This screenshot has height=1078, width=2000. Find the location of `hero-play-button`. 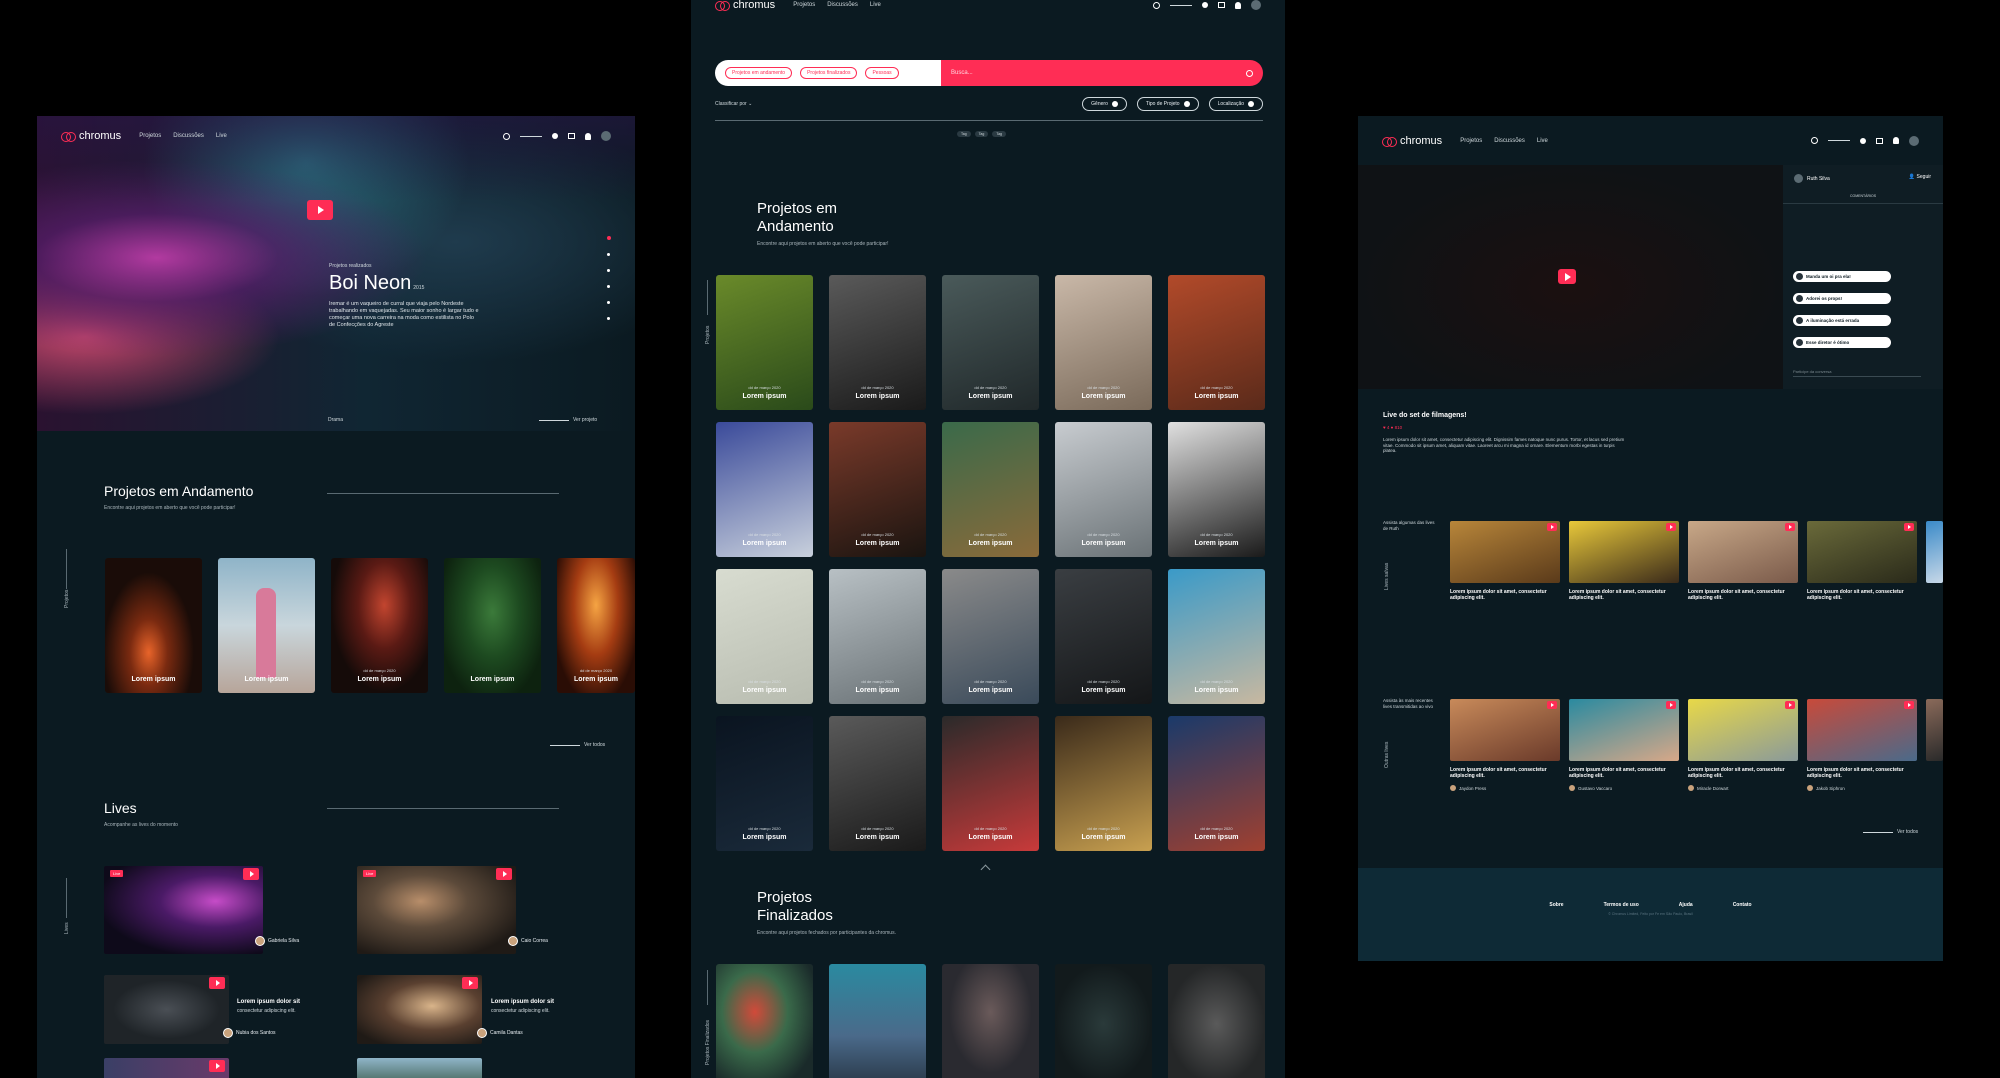

hero-play-button is located at coordinates (320, 210).